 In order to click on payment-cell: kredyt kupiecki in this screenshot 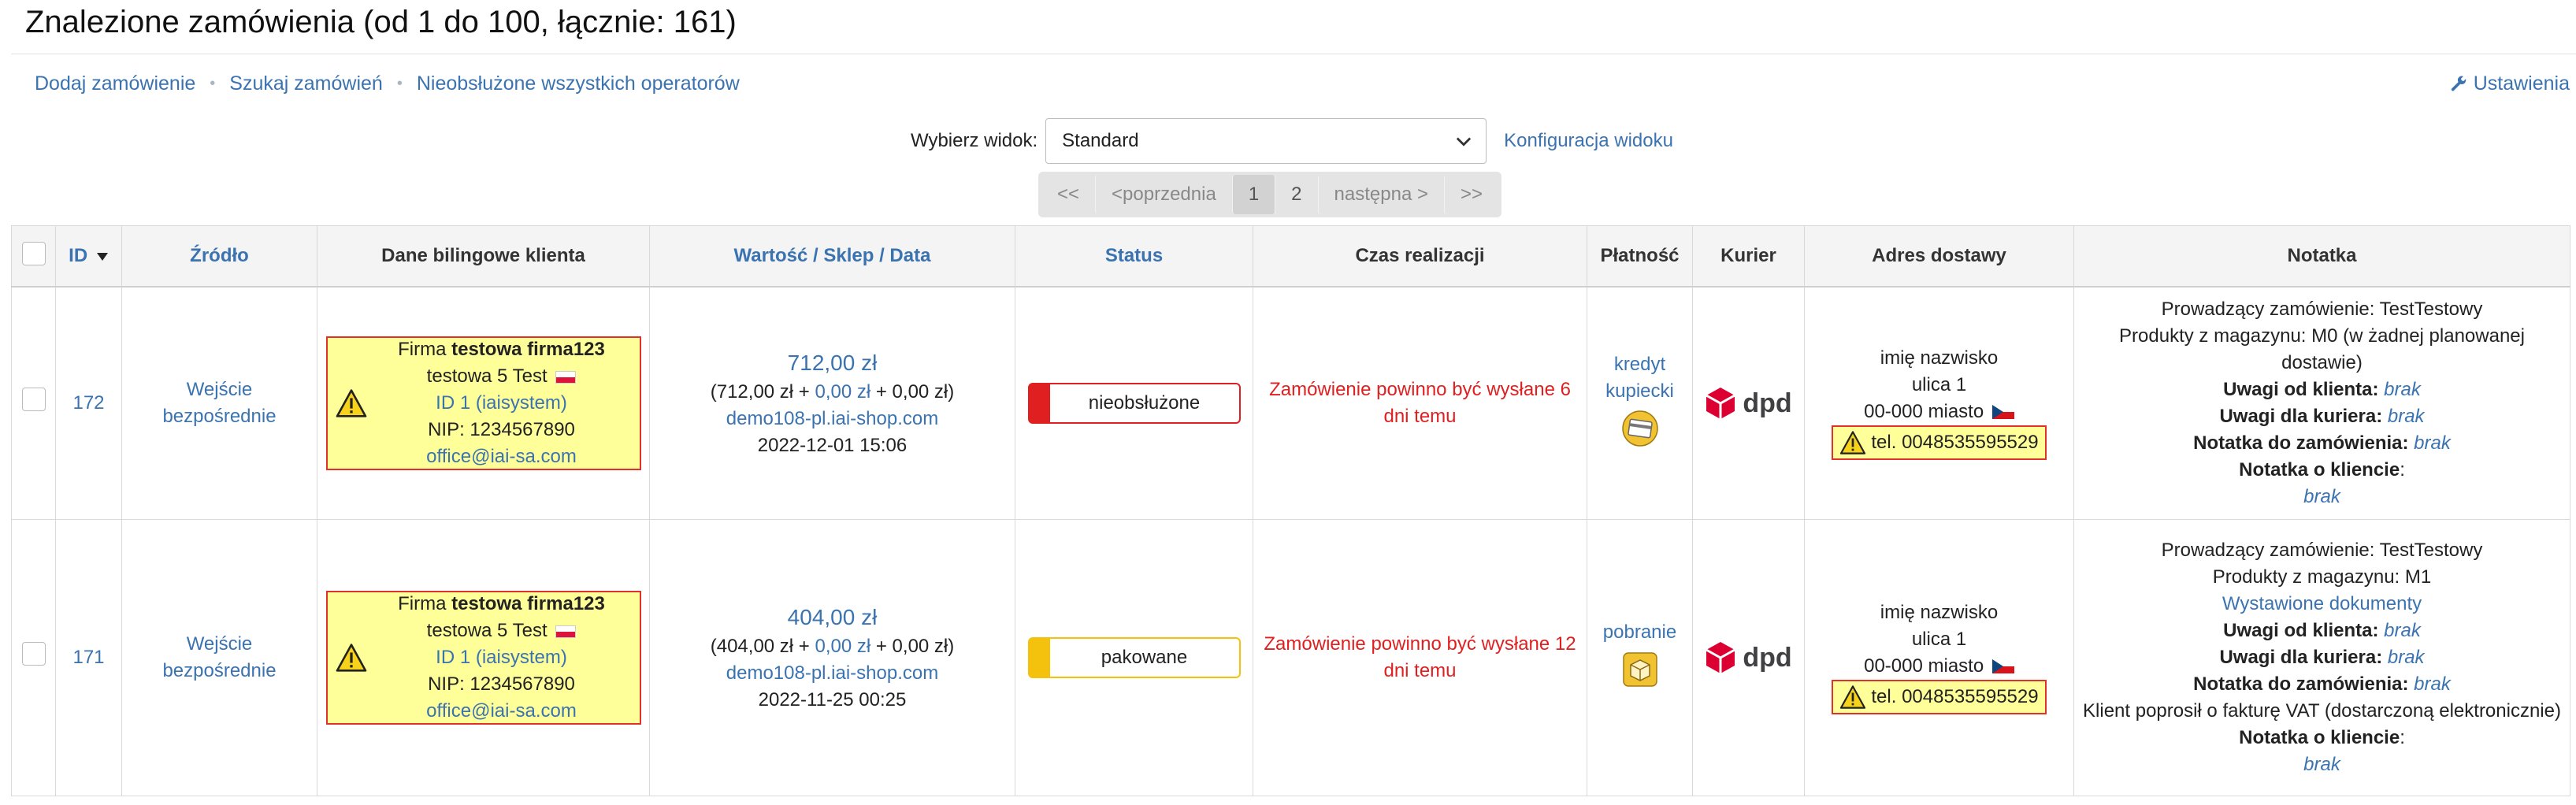, I will do `click(1640, 403)`.